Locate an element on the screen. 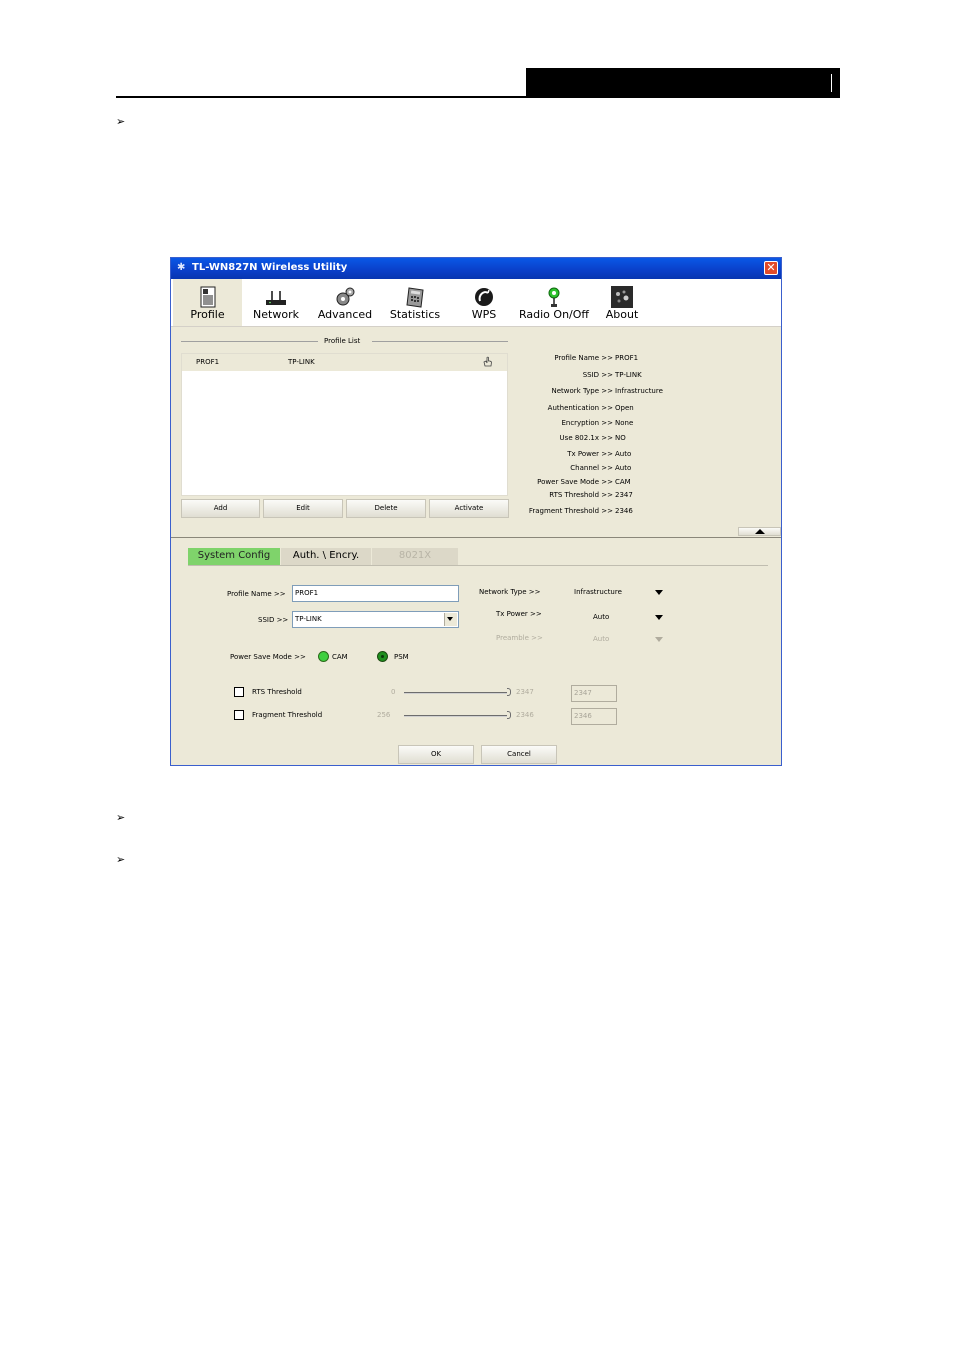  fragment-threshold-checkbox is located at coordinates (239, 715).